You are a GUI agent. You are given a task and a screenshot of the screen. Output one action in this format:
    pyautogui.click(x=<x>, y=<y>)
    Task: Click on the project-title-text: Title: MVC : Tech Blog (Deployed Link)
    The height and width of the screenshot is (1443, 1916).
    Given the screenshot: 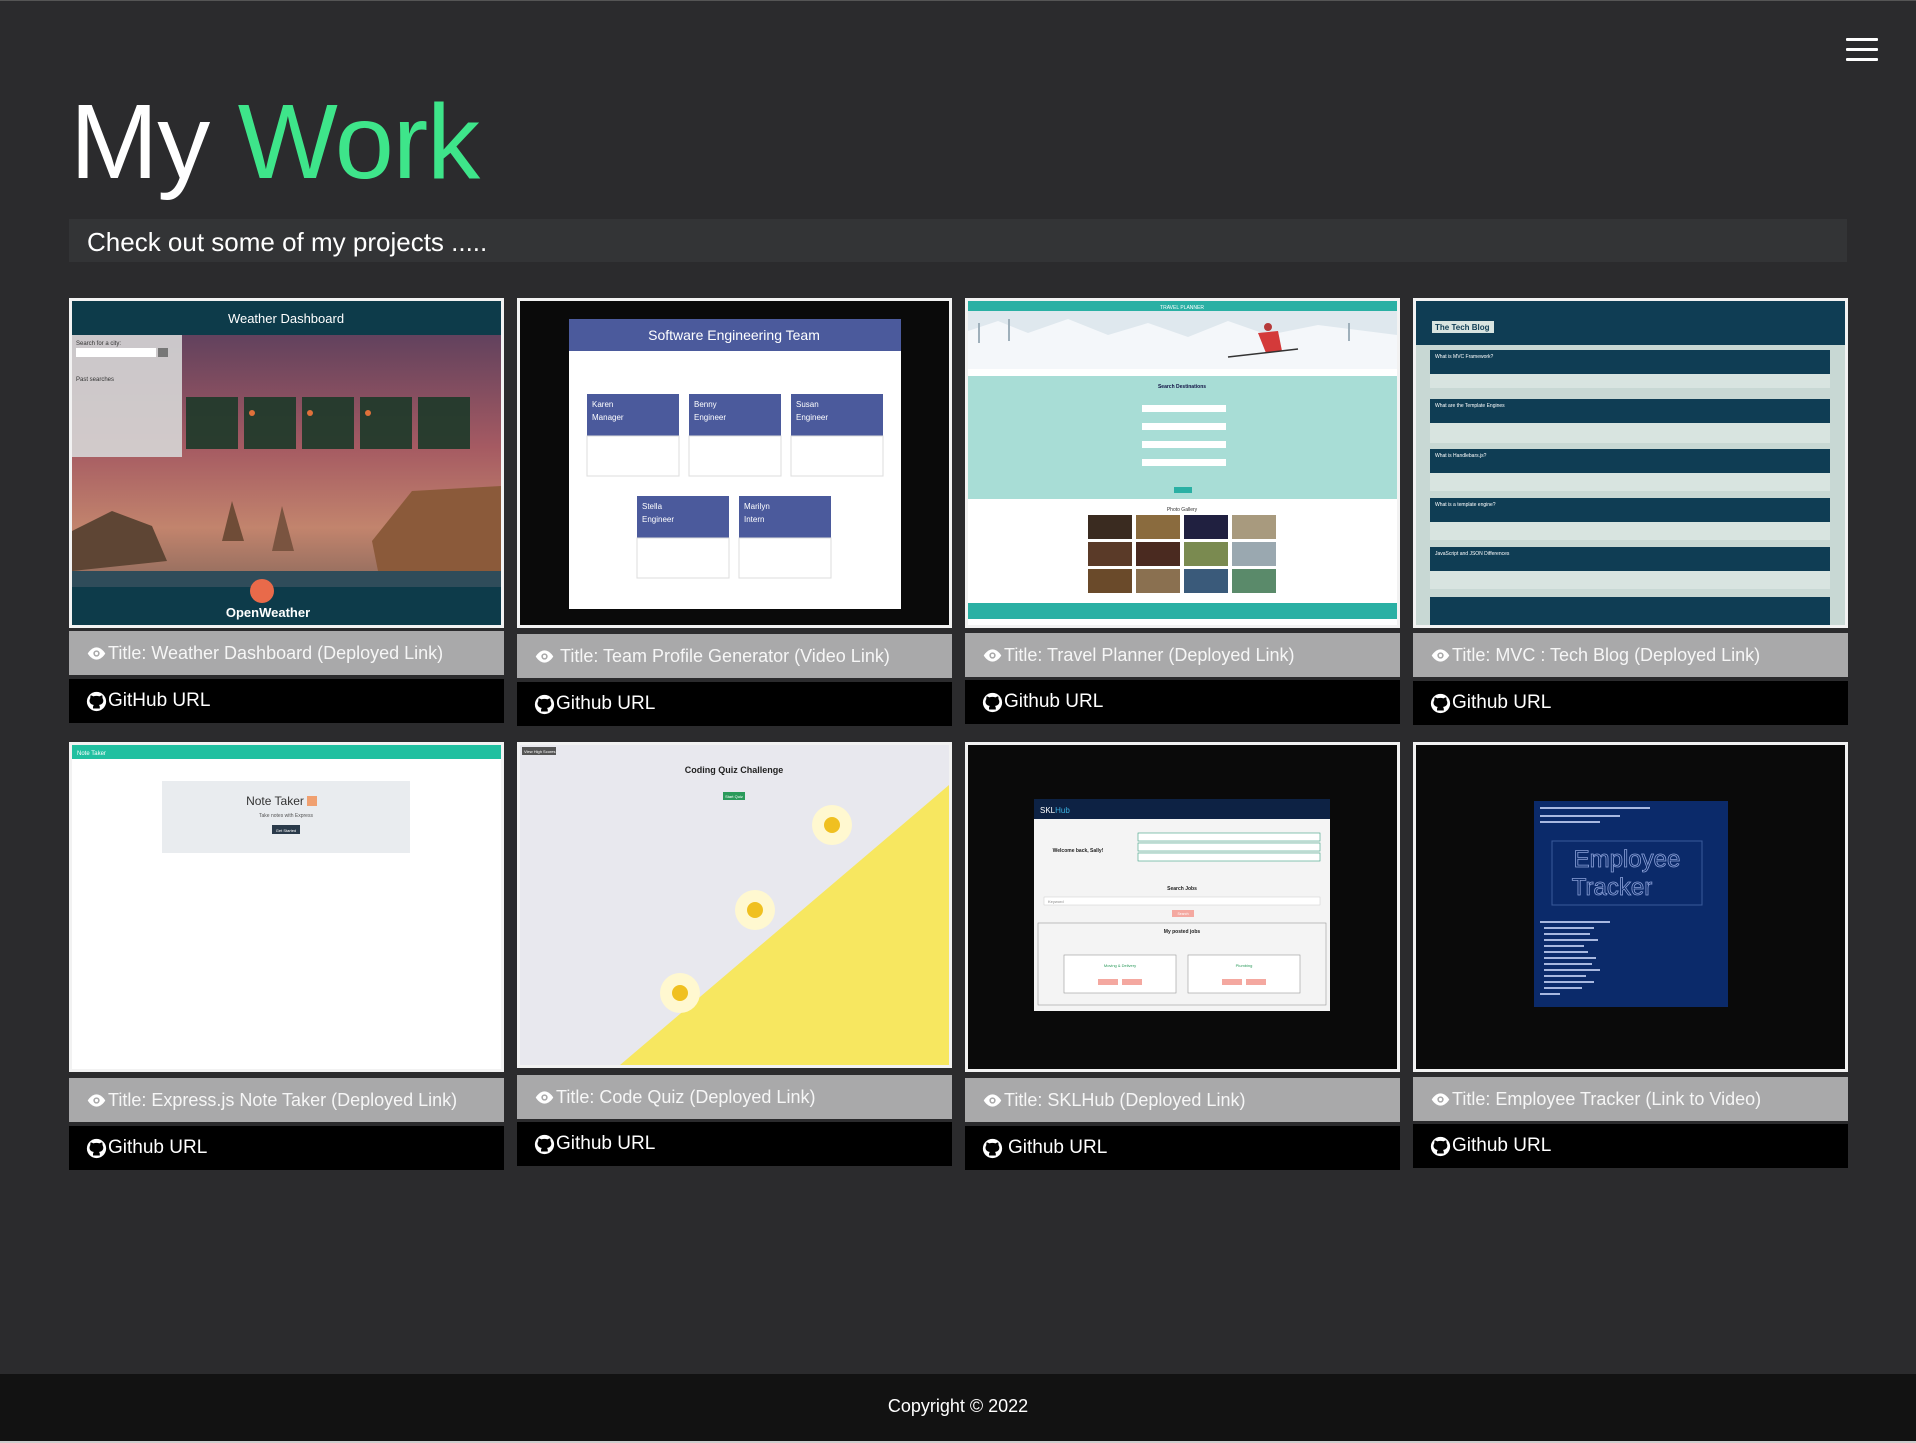 What is the action you would take?
    pyautogui.click(x=1606, y=654)
    